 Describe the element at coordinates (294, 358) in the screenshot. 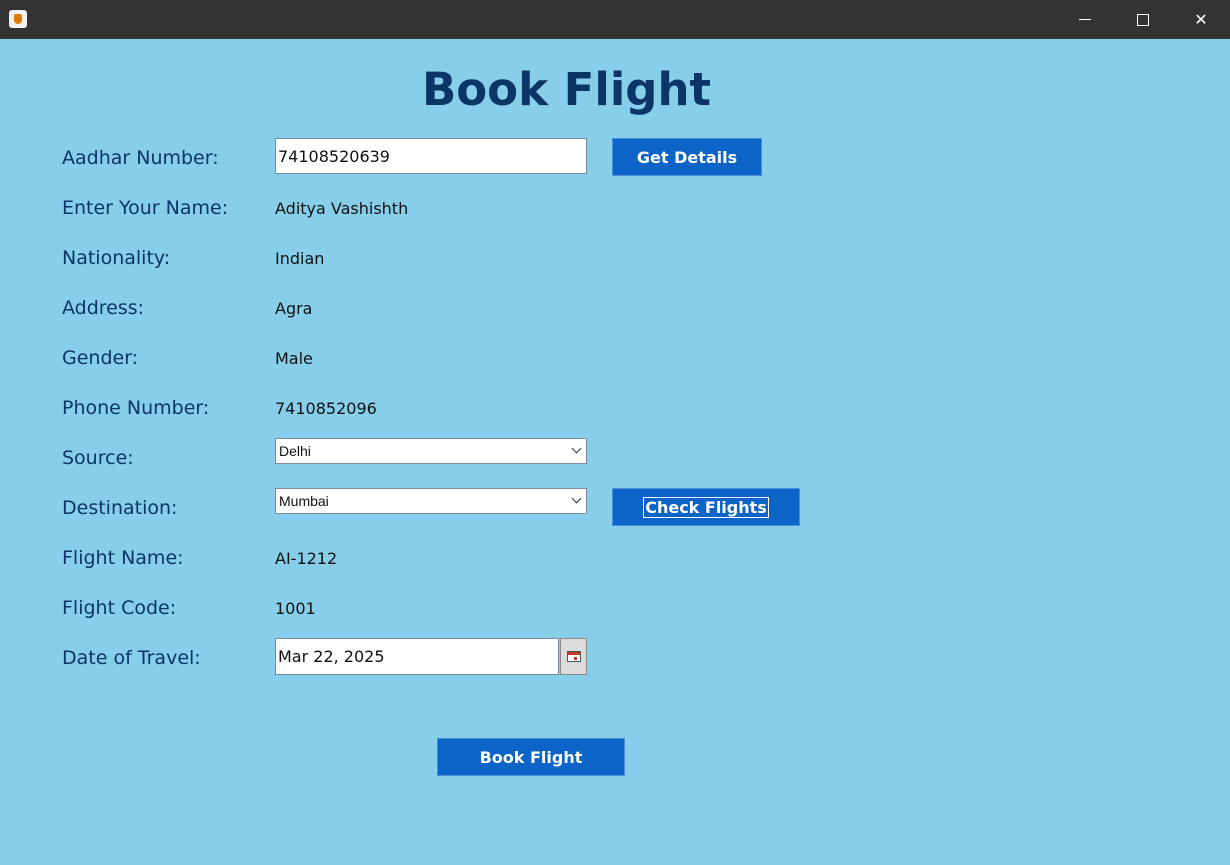

I see `gender-value: Male` at that location.